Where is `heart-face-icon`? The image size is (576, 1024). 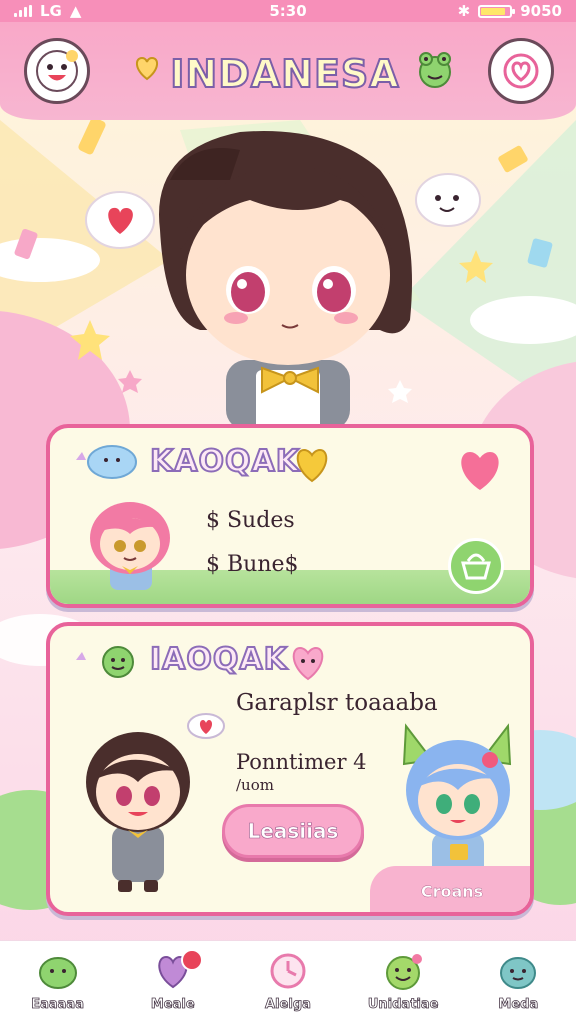 heart-face-icon is located at coordinates (308, 663).